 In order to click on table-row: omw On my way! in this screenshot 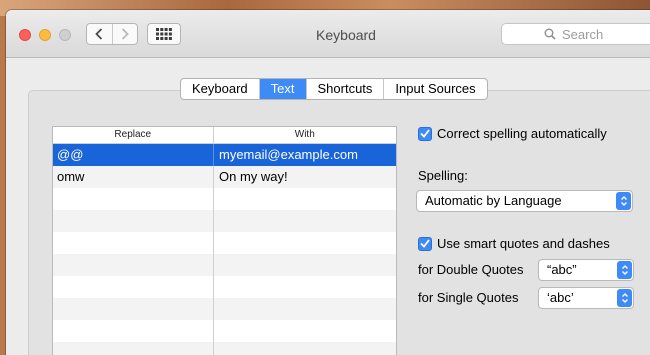, I will do `click(224, 177)`.